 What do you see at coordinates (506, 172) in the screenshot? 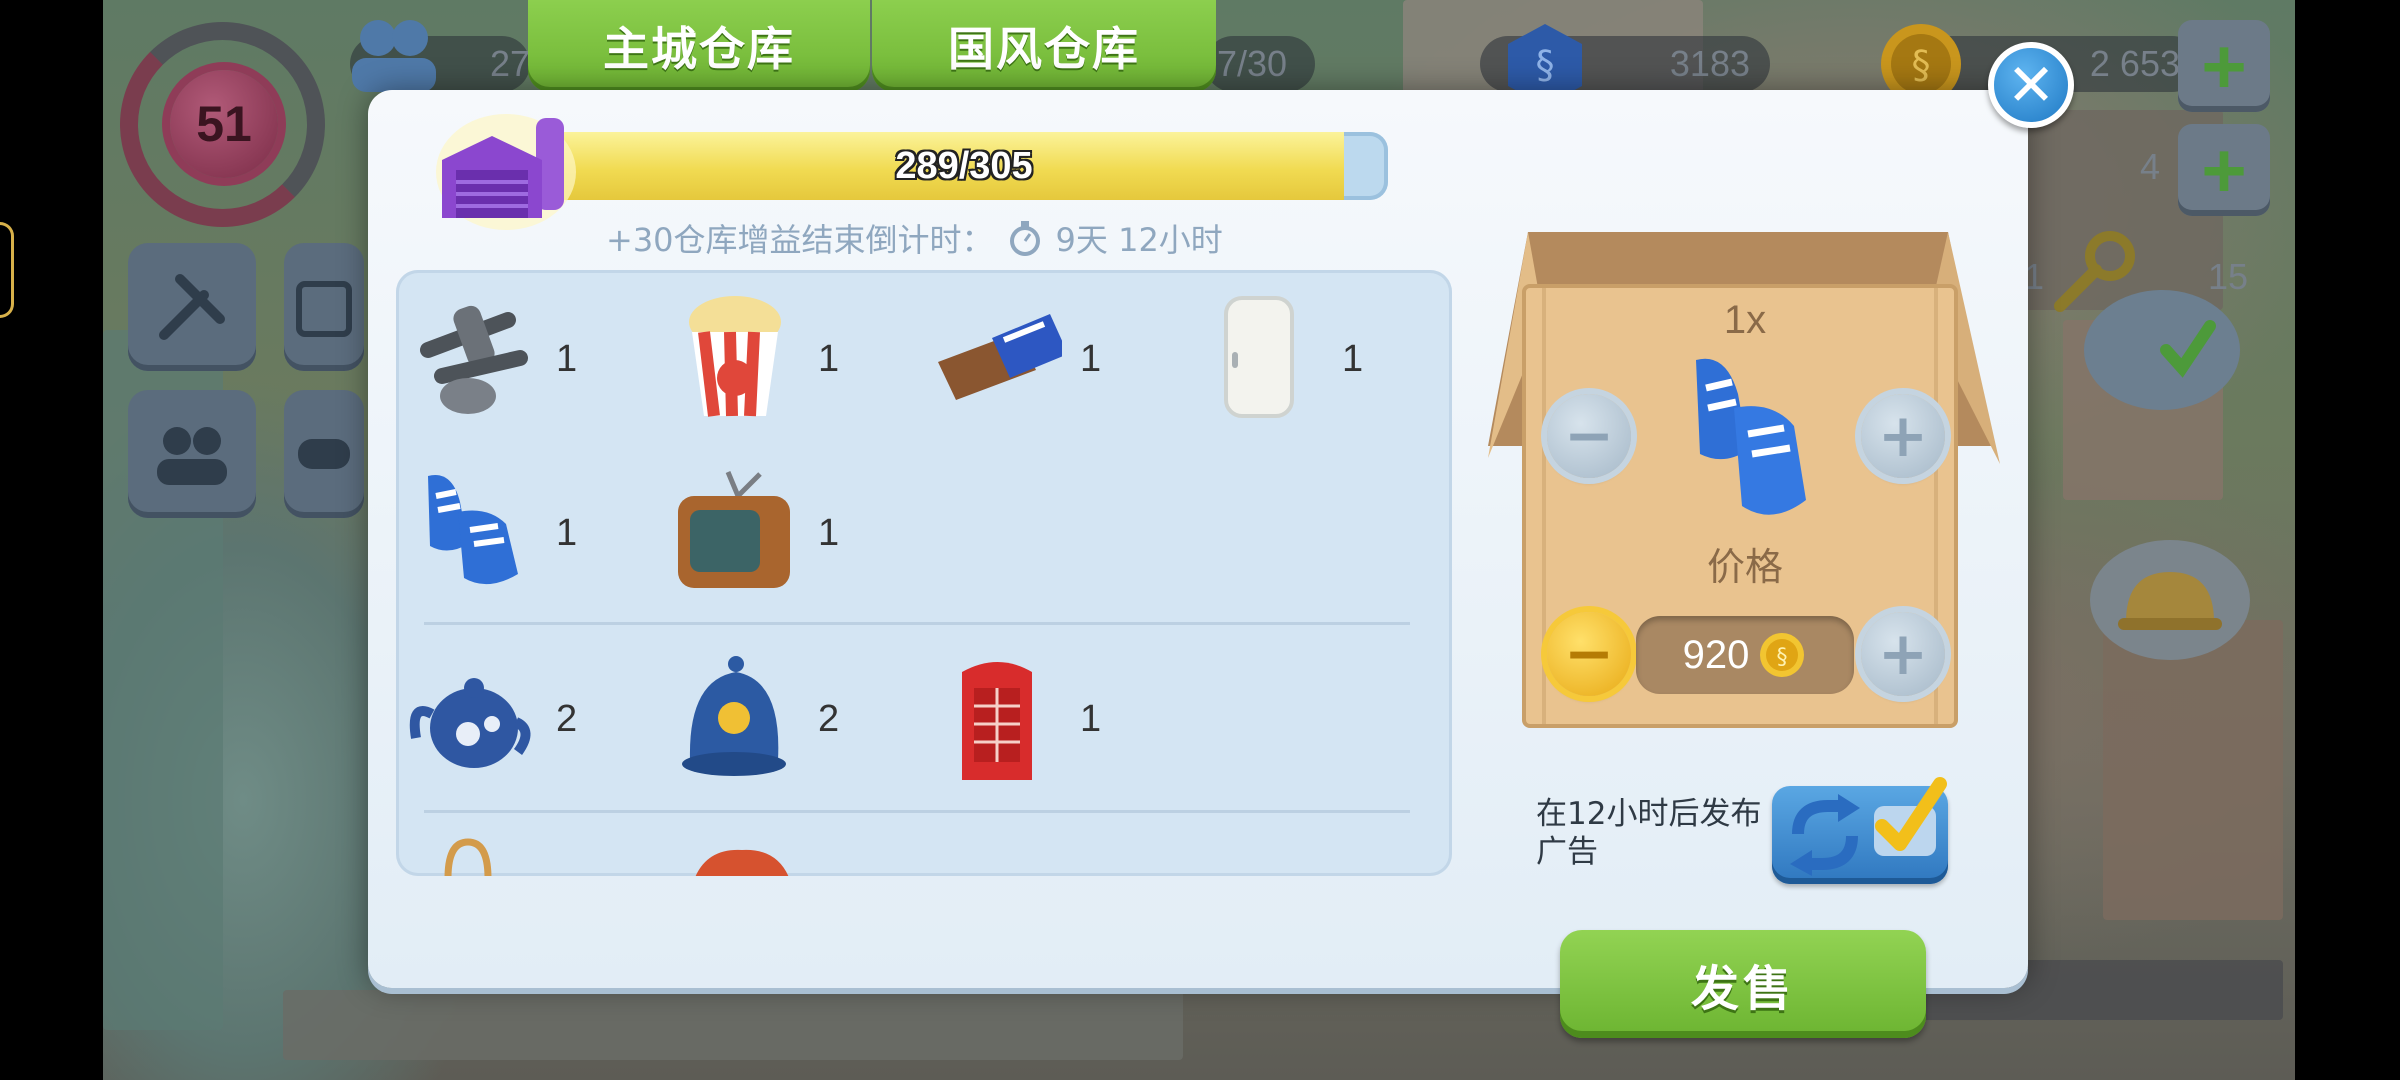
I see `warehouse-icon` at bounding box center [506, 172].